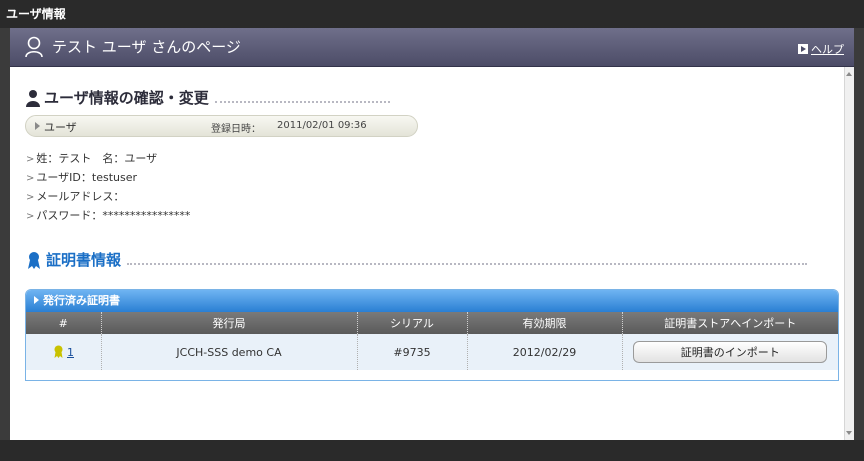  Describe the element at coordinates (33, 98) in the screenshot. I see `person-icon` at that location.